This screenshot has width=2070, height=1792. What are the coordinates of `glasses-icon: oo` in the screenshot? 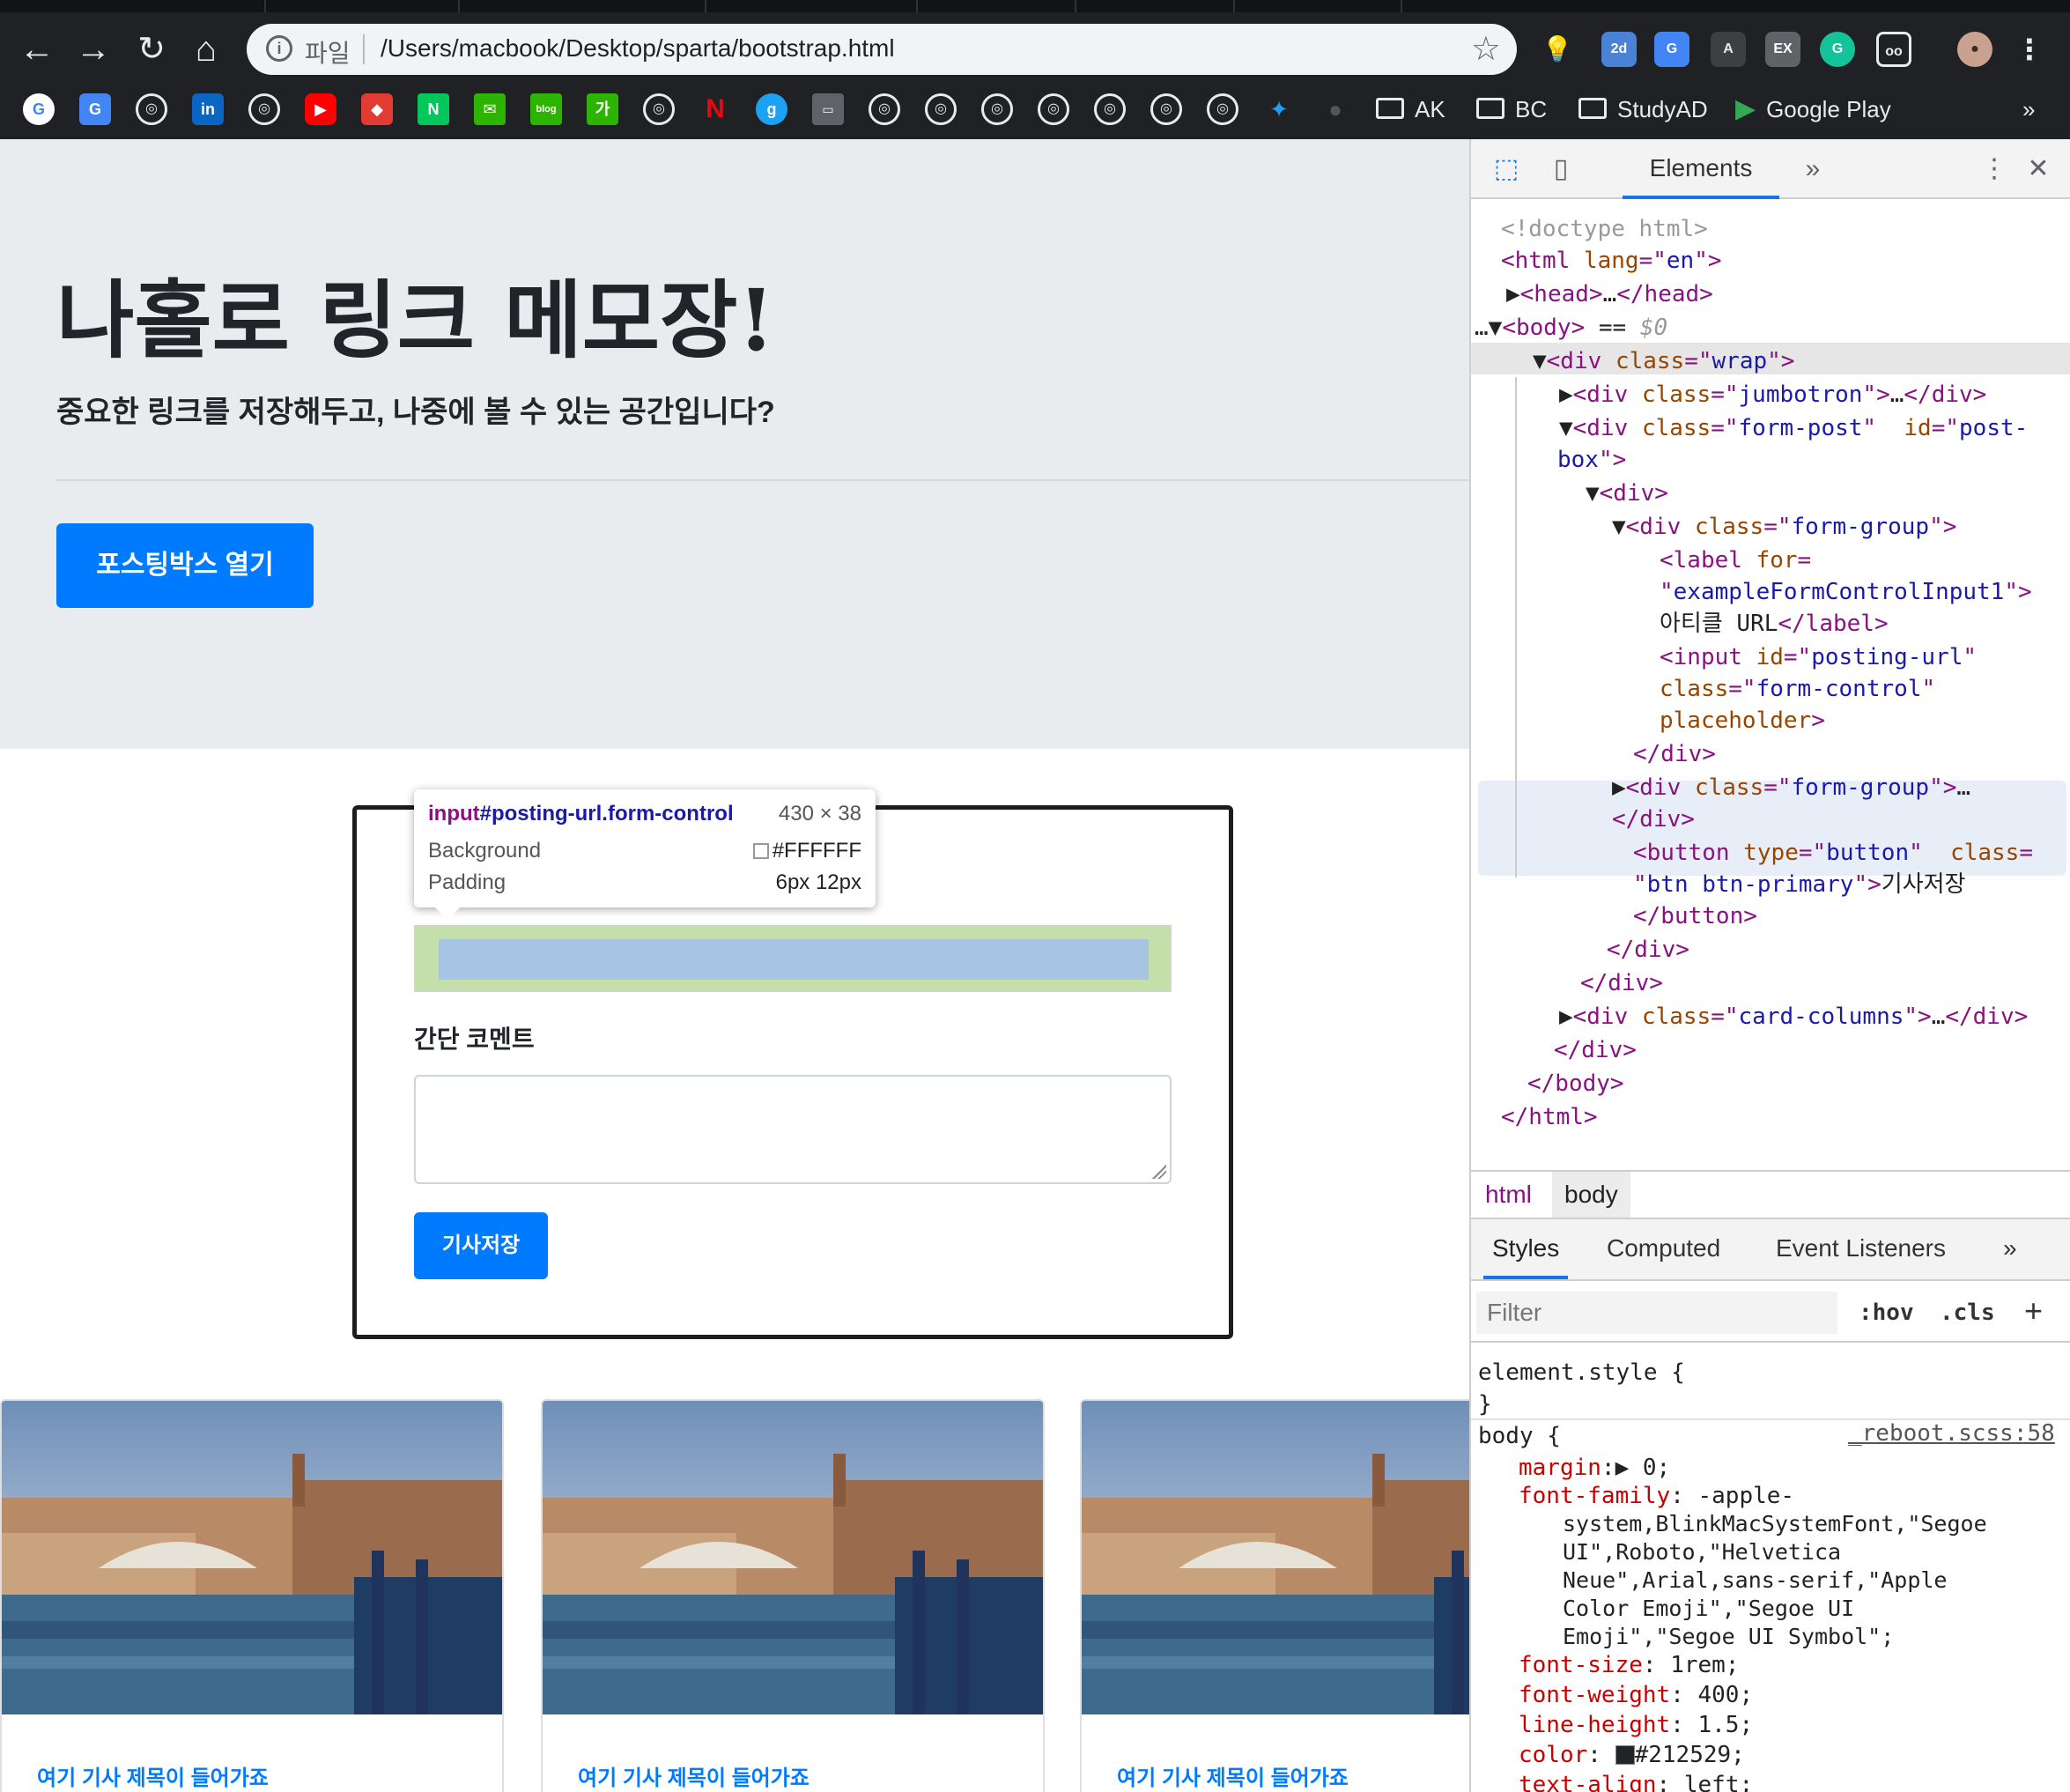 It's located at (1894, 49).